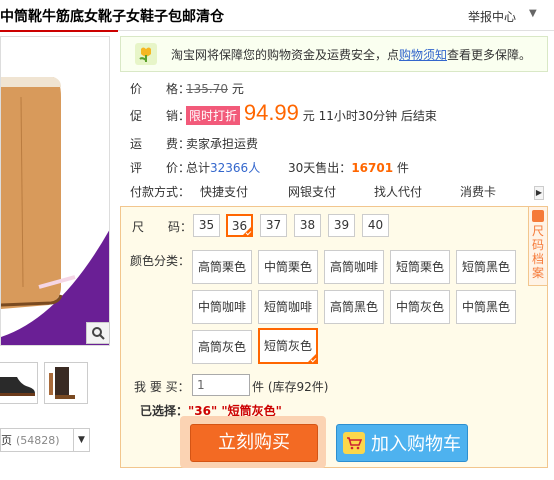 Image resolution: width=554 pixels, height=480 pixels. What do you see at coordinates (377, 116) in the screenshot?
I see `promo-countdown: 11小时30分钟 后结束` at bounding box center [377, 116].